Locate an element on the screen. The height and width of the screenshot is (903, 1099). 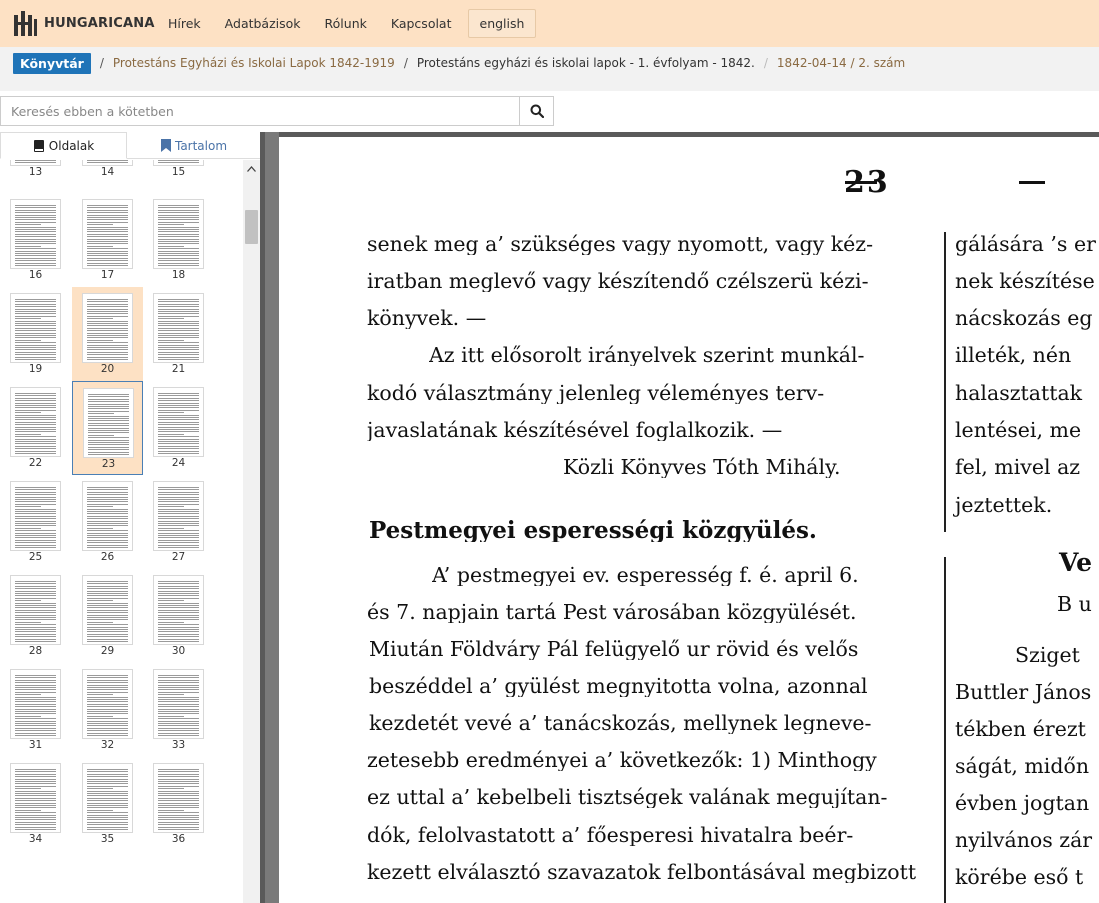
thumbnail-page-number: 18 is located at coordinates (178, 275).